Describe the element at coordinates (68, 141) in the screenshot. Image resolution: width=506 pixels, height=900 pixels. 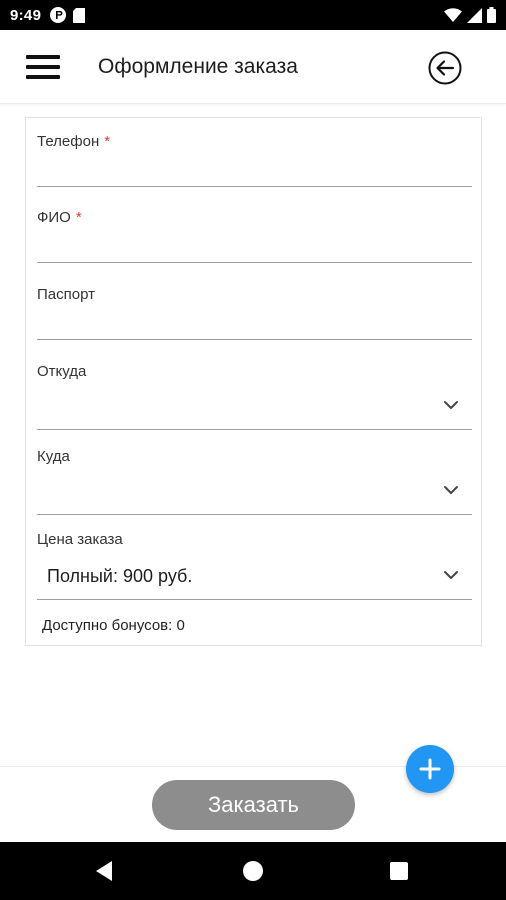
I see `phone-label-text: Телефон` at that location.